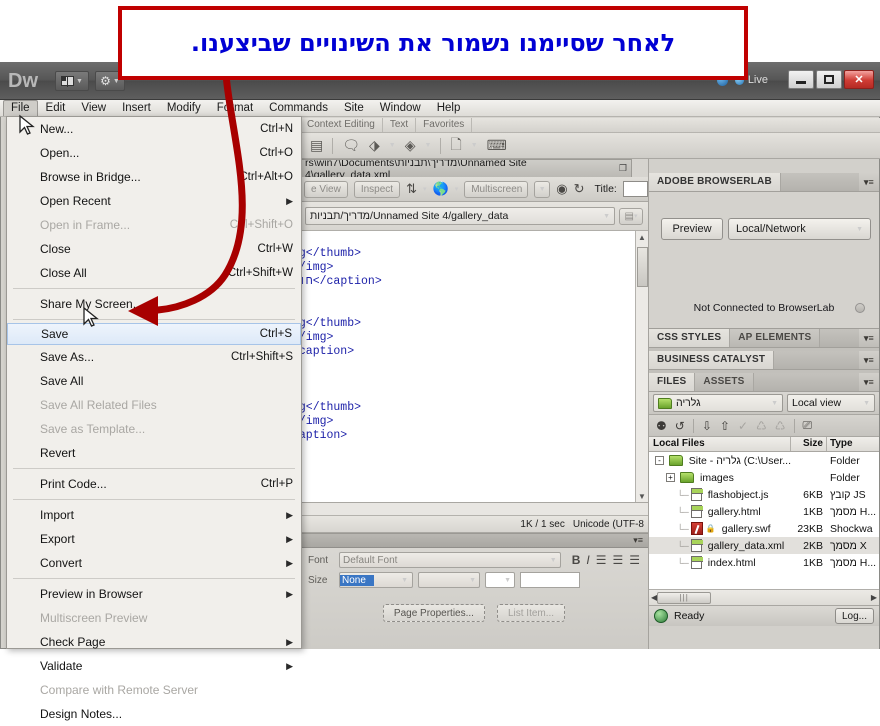 The height and width of the screenshot is (726, 880). Describe the element at coordinates (72, 81) in the screenshot. I see `workspace-layout-button: ▼` at that location.